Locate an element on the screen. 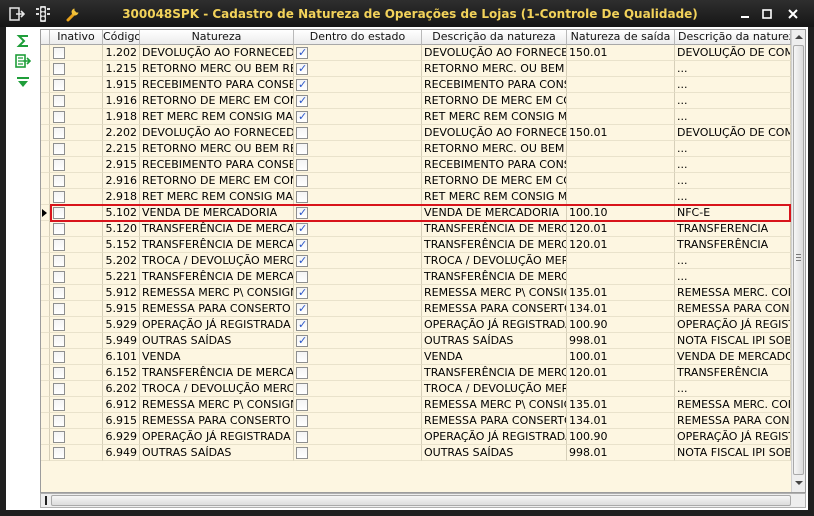  traffic-light-icon is located at coordinates (43, 14).